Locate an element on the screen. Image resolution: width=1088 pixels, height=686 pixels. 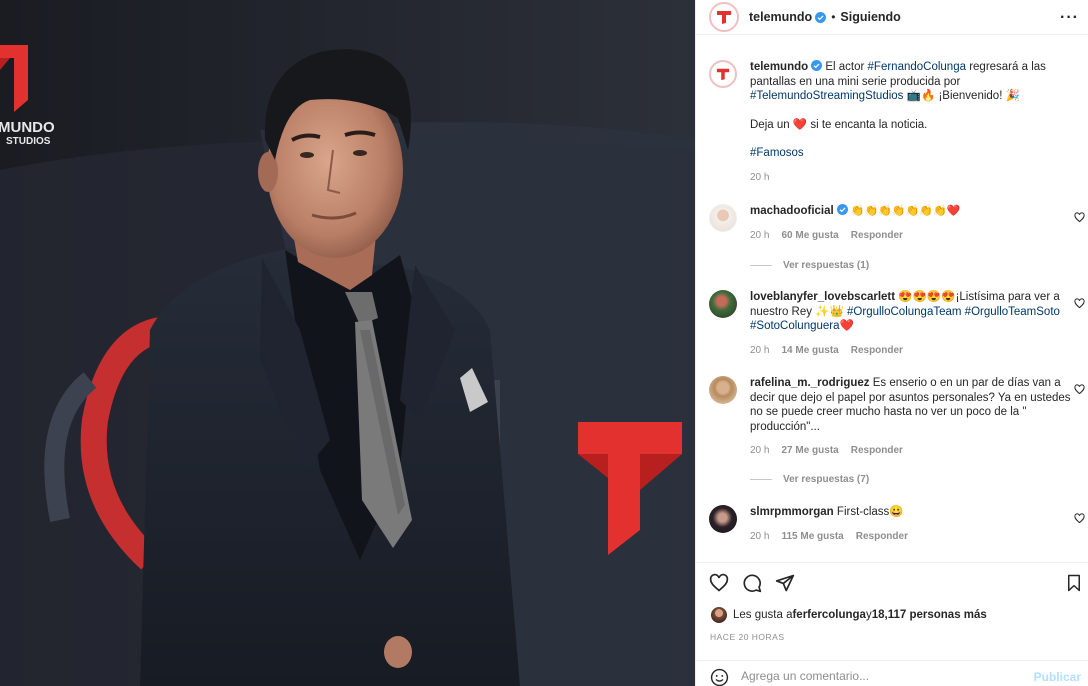
view-replies-button: Ver respuestas (7) is located at coordinates (809, 479).